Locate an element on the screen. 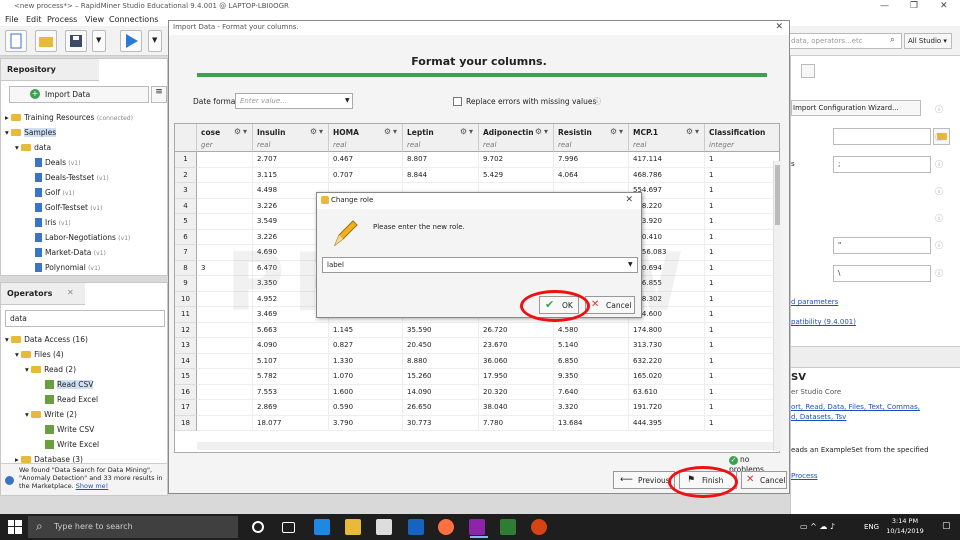 The width and height of the screenshot is (960, 540). compatibility-link: patibility (9.4.001) is located at coordinates (823, 322).